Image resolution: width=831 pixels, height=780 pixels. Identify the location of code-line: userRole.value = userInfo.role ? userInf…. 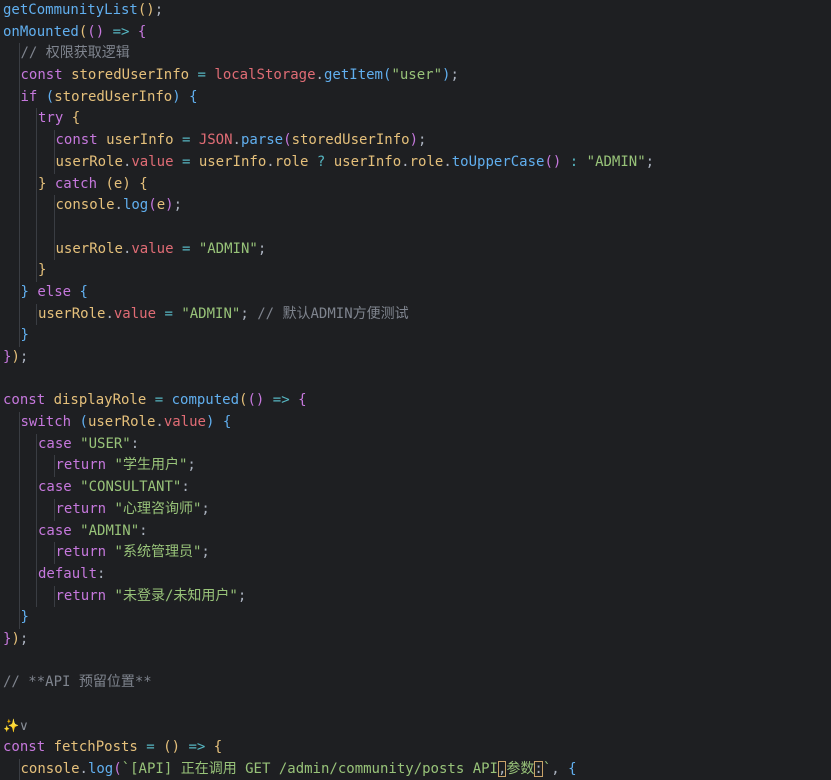
(415, 162).